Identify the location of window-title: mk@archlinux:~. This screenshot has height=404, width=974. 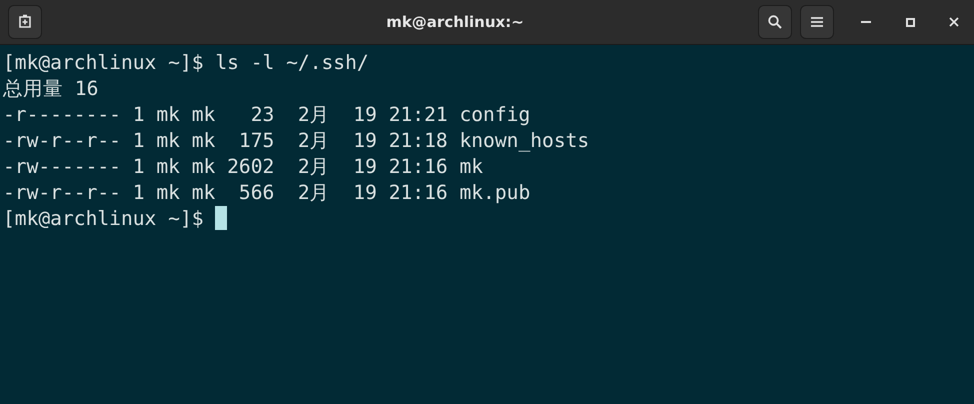
(455, 22).